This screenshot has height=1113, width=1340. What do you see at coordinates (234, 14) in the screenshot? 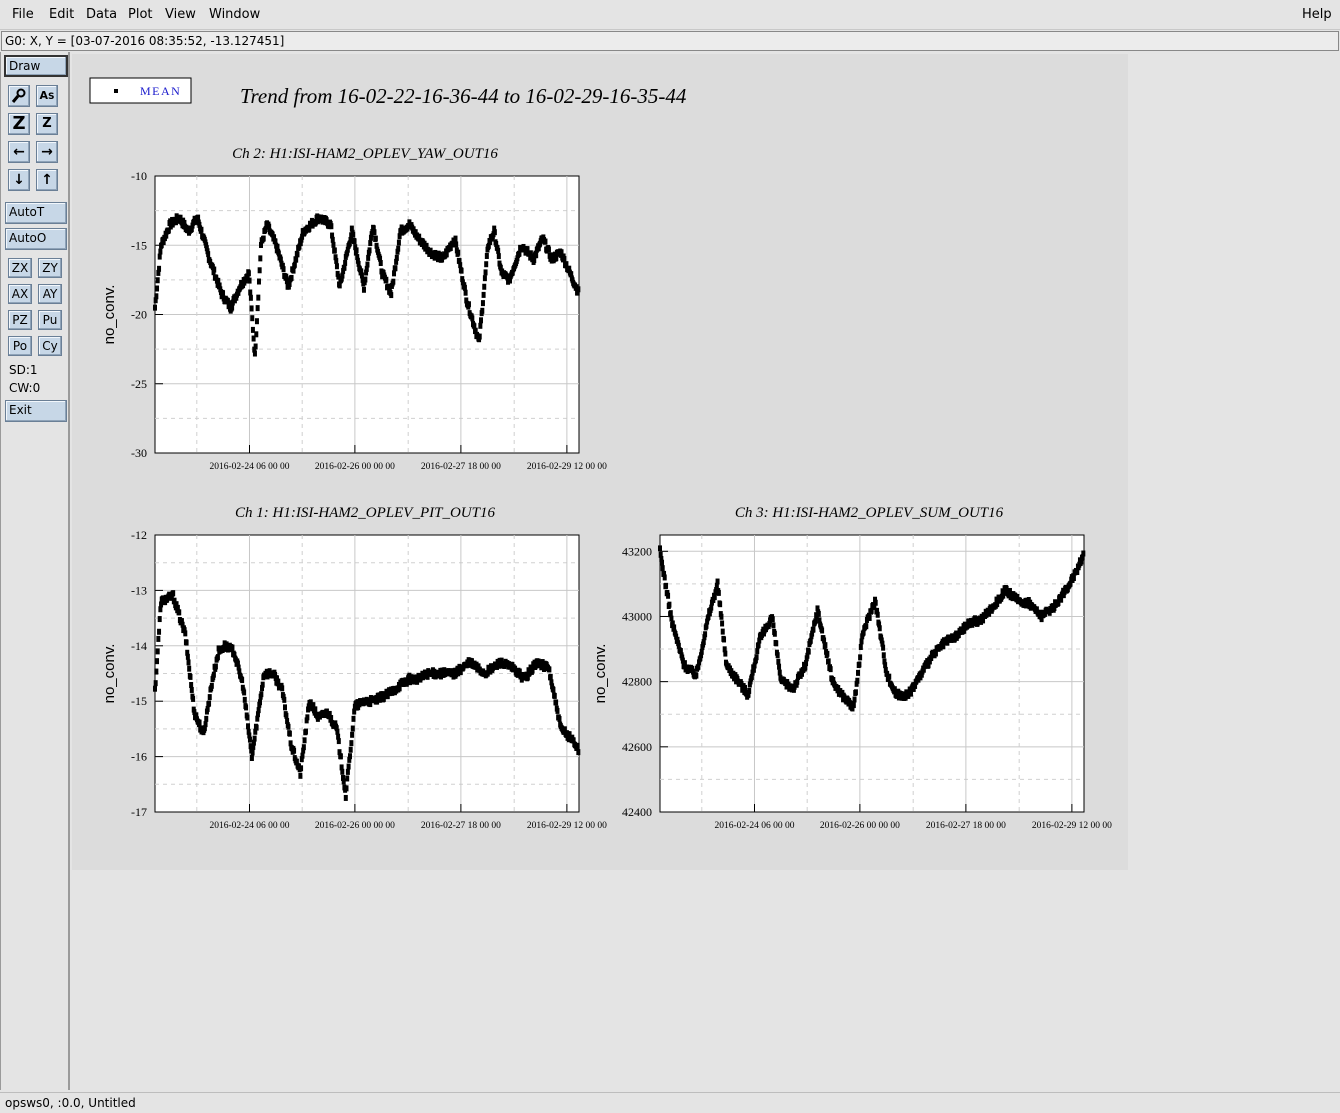
I see `menu-window: Window` at bounding box center [234, 14].